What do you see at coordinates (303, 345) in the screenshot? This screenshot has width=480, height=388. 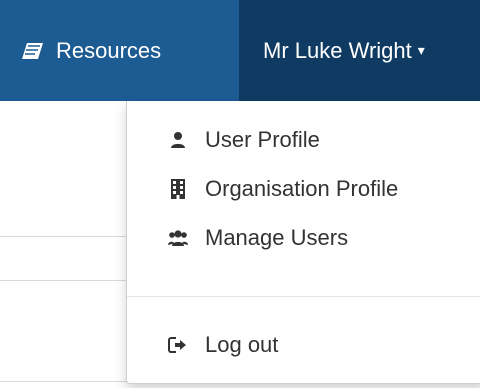 I see `menu-item-log-out: Log out` at bounding box center [303, 345].